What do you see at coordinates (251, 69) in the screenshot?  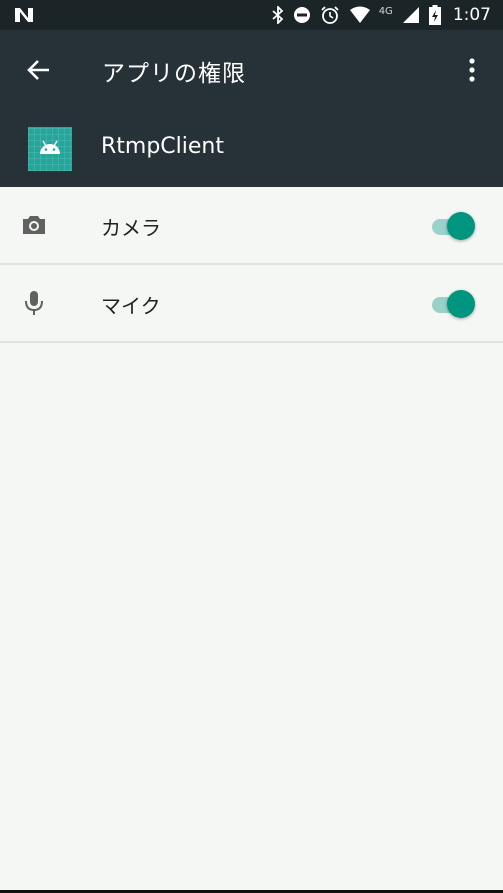 I see `app-bar: アプリの権限` at bounding box center [251, 69].